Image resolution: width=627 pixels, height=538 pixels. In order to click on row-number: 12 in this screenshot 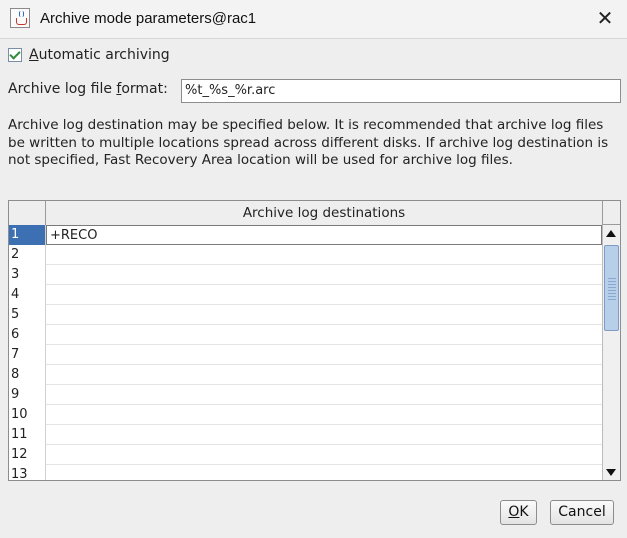, I will do `click(27, 455)`.